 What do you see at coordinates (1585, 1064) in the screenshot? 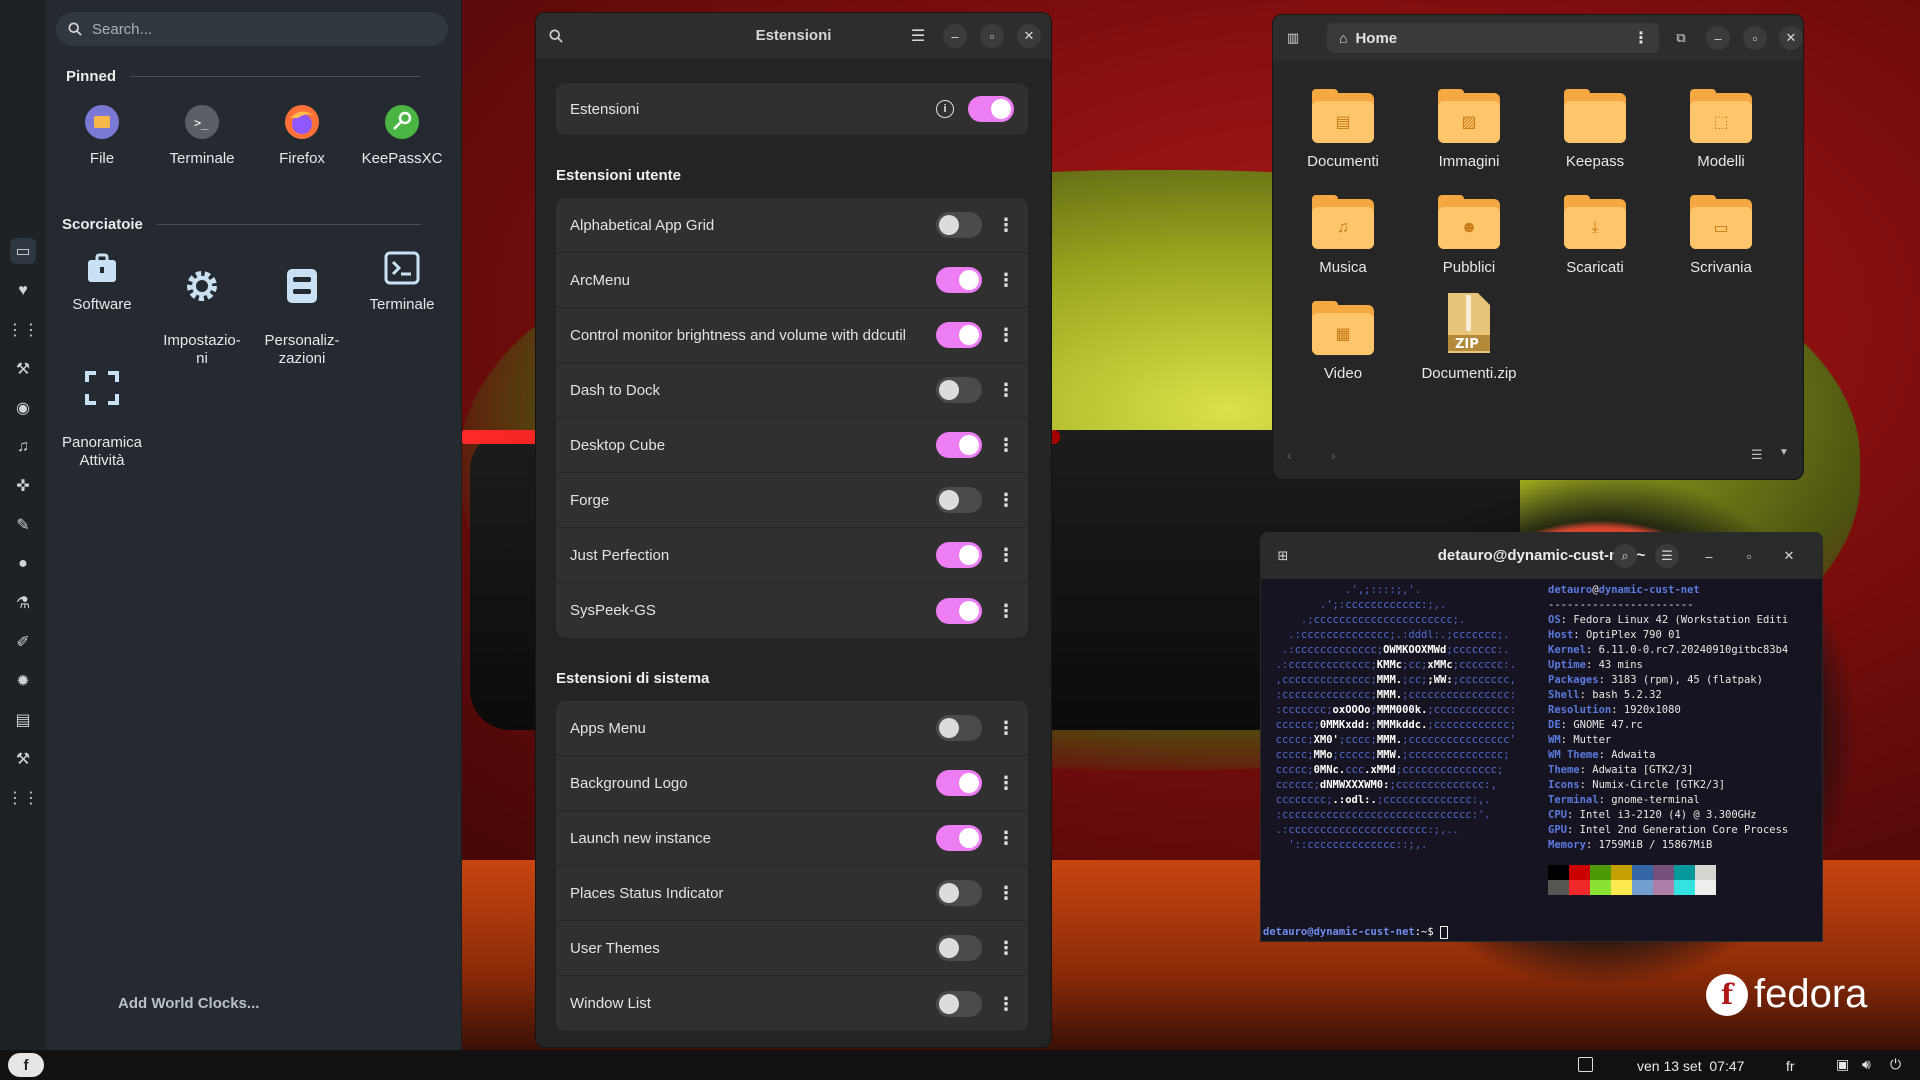
I see `workspace-indicator-icon` at bounding box center [1585, 1064].